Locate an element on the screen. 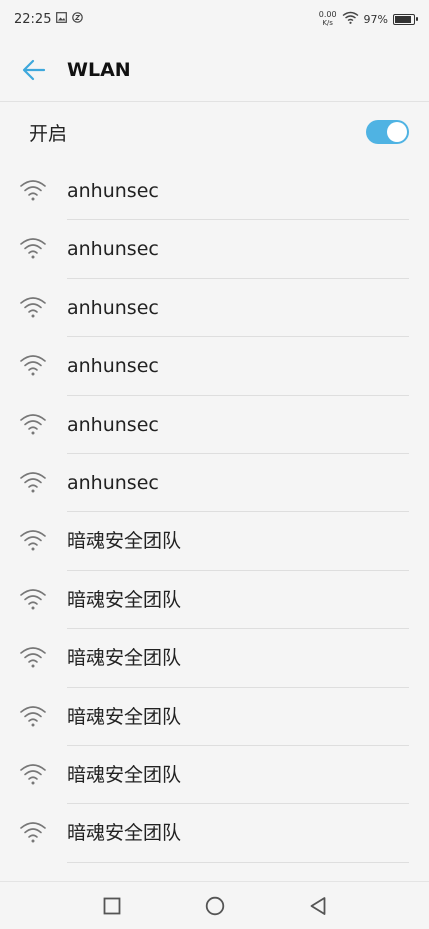 Image resolution: width=429 pixels, height=929 pixels. square-icon is located at coordinates (111, 905).